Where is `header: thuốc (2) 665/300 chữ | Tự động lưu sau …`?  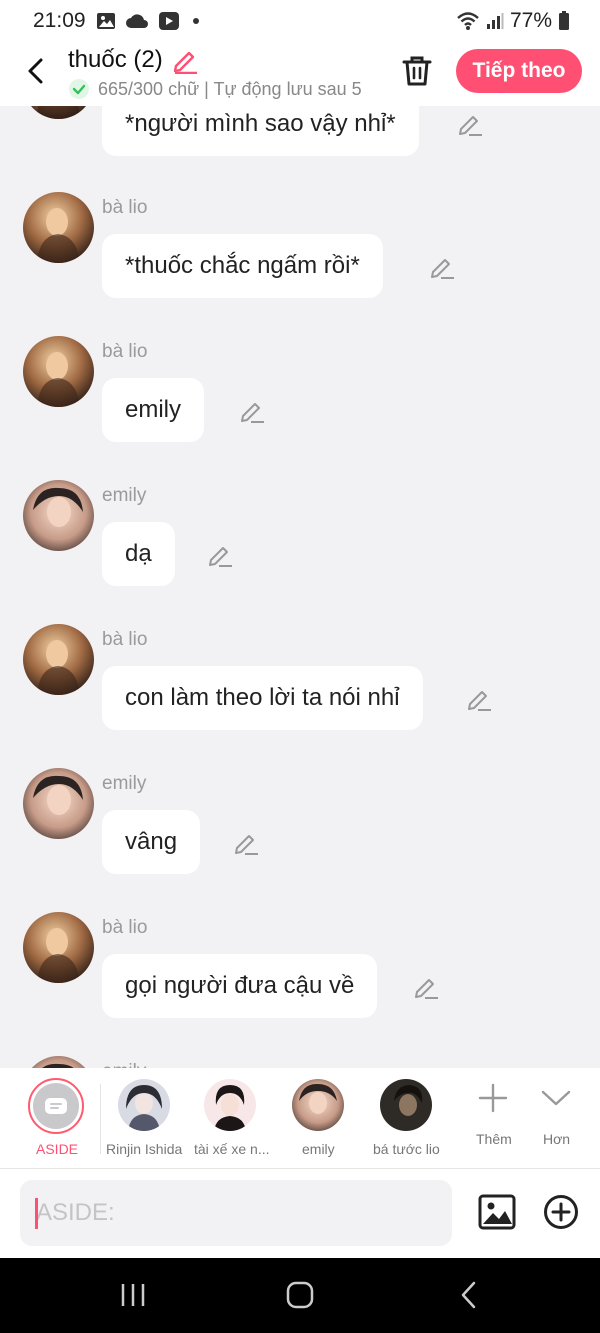 header: thuốc (2) 665/300 chữ | Tự động lưu sau … is located at coordinates (300, 75).